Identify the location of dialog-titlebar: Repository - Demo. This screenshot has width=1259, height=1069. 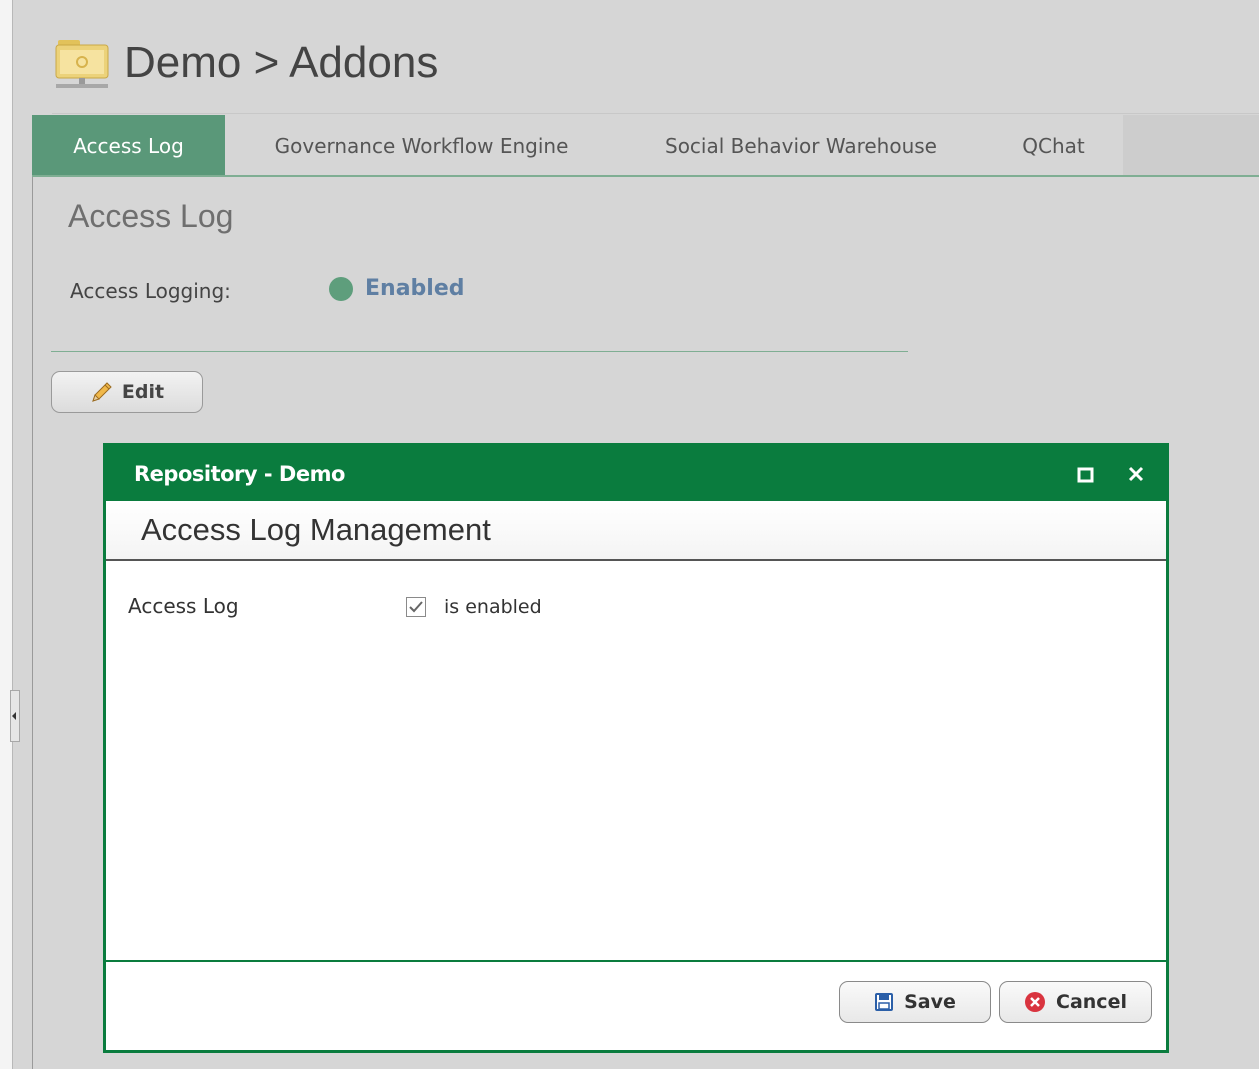
(636, 473).